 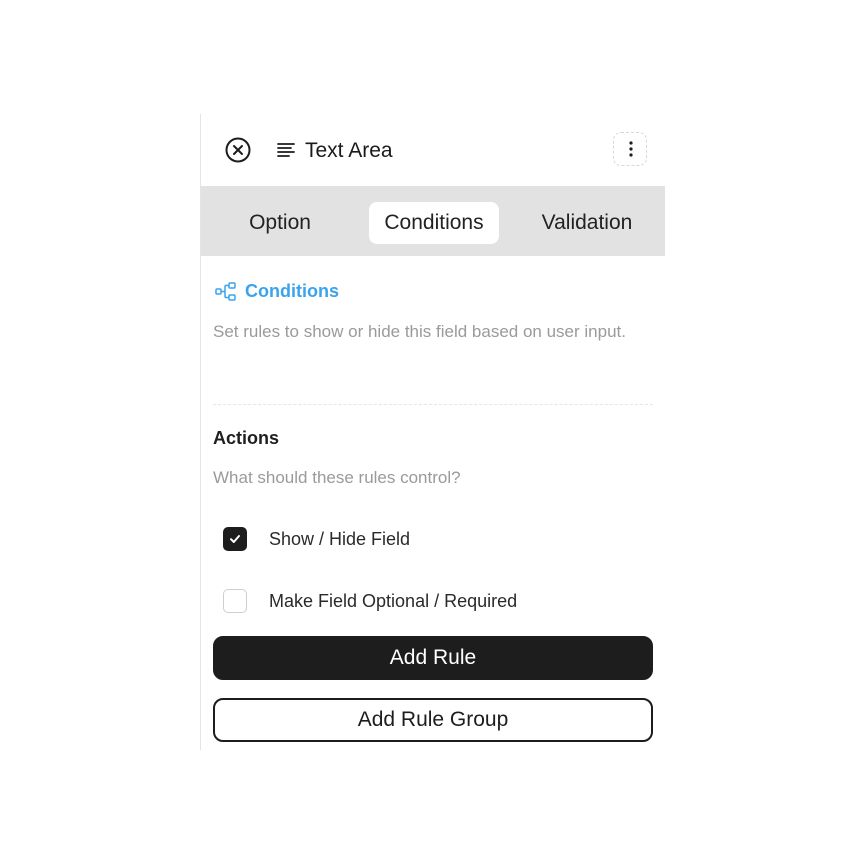 I want to click on vertical-ellipsis-icon, so click(x=631, y=149).